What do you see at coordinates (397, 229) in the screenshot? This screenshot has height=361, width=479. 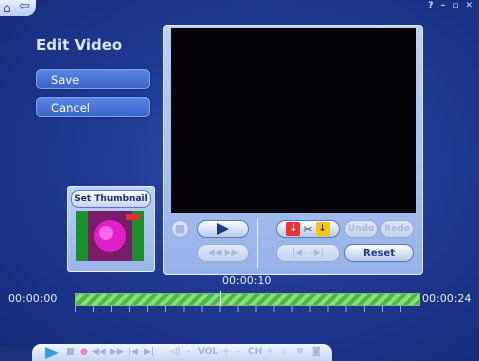 I see `redo-button: Redo` at bounding box center [397, 229].